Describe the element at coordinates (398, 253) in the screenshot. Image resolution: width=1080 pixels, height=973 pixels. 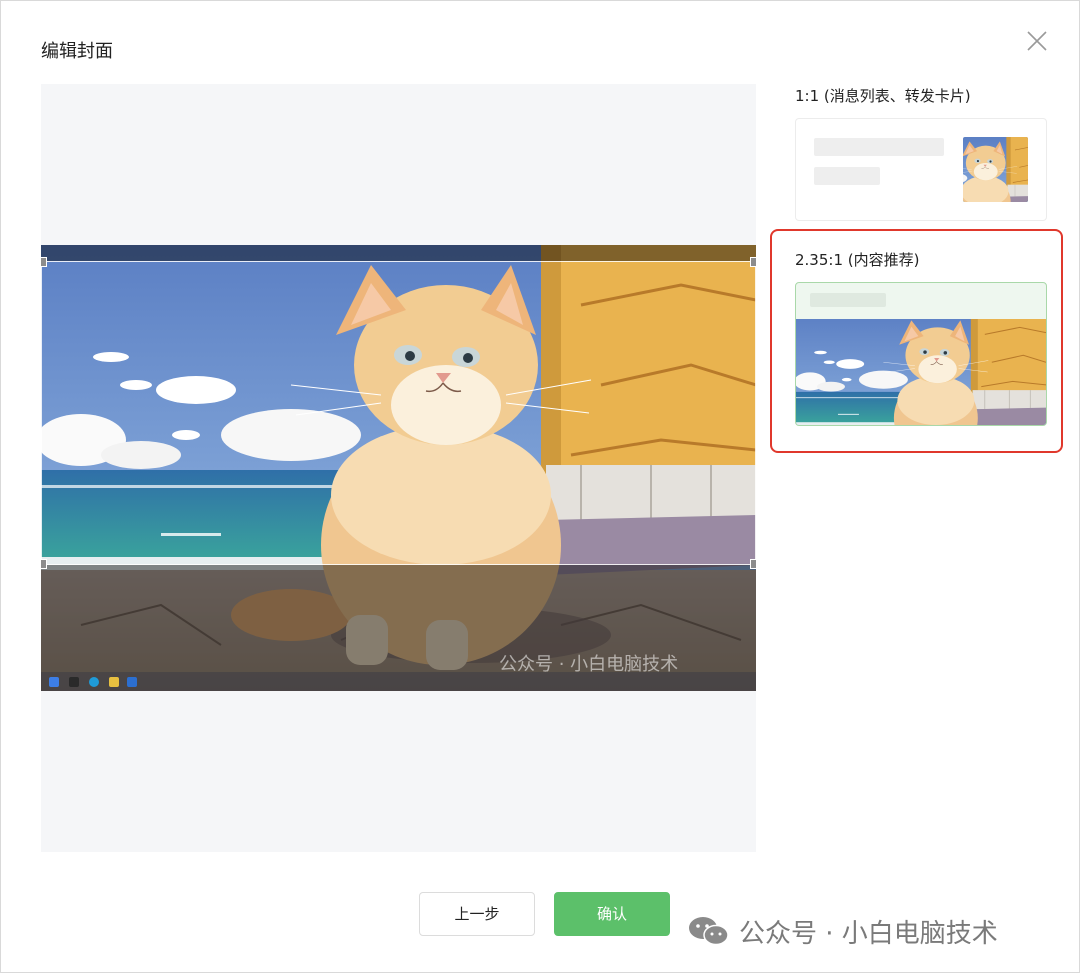
I see `crop-mask-top` at that location.